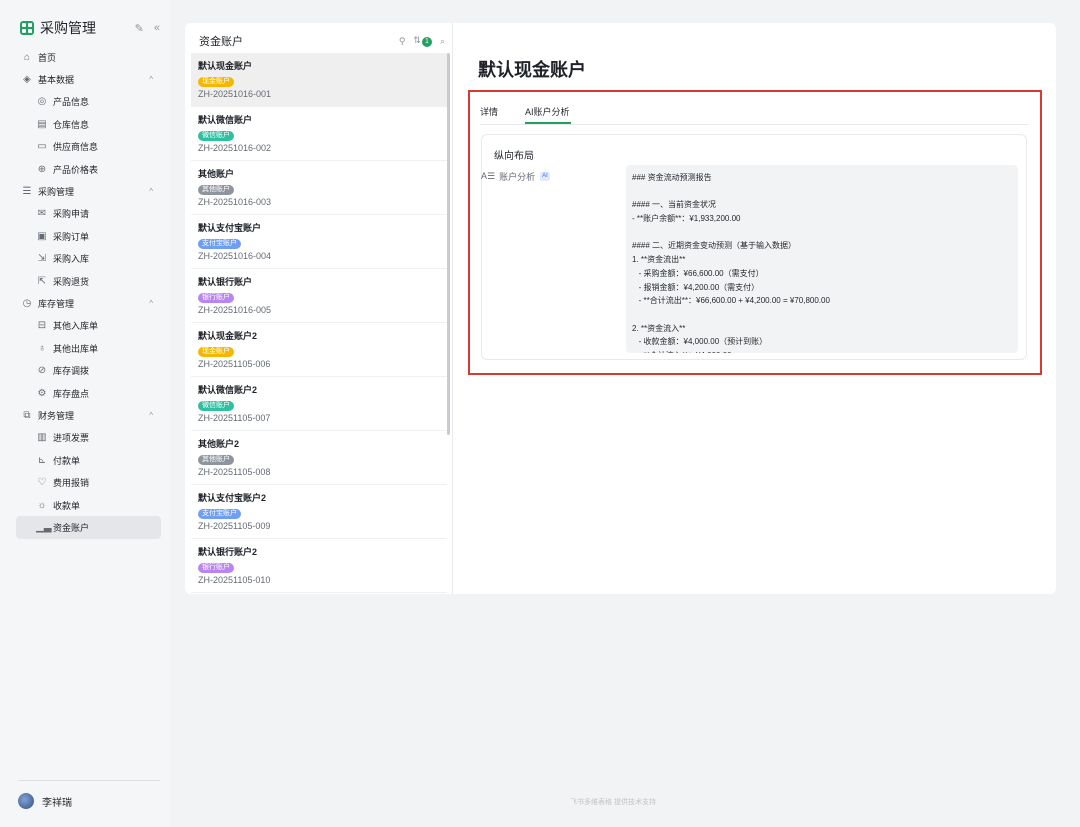 The height and width of the screenshot is (827, 1080). Describe the element at coordinates (402, 41) in the screenshot. I see `filter-icon: ⚲` at that location.